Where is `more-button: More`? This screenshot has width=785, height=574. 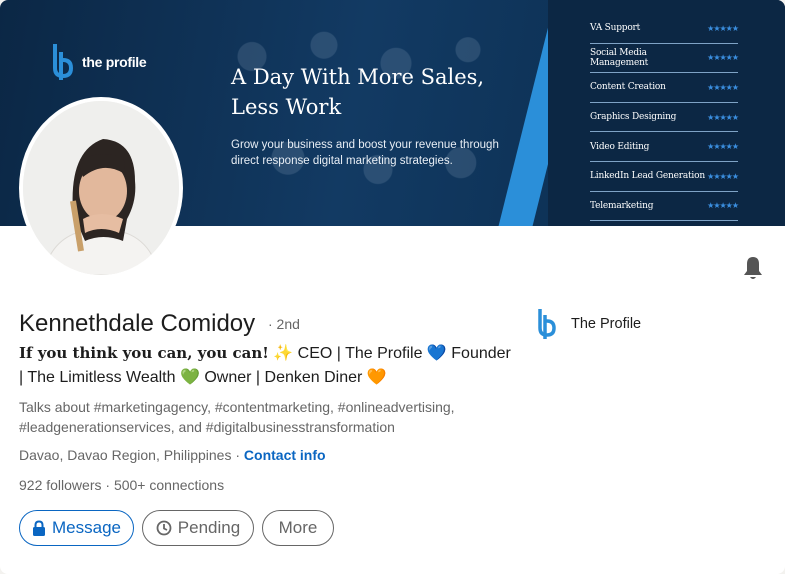
more-button: More is located at coordinates (298, 528).